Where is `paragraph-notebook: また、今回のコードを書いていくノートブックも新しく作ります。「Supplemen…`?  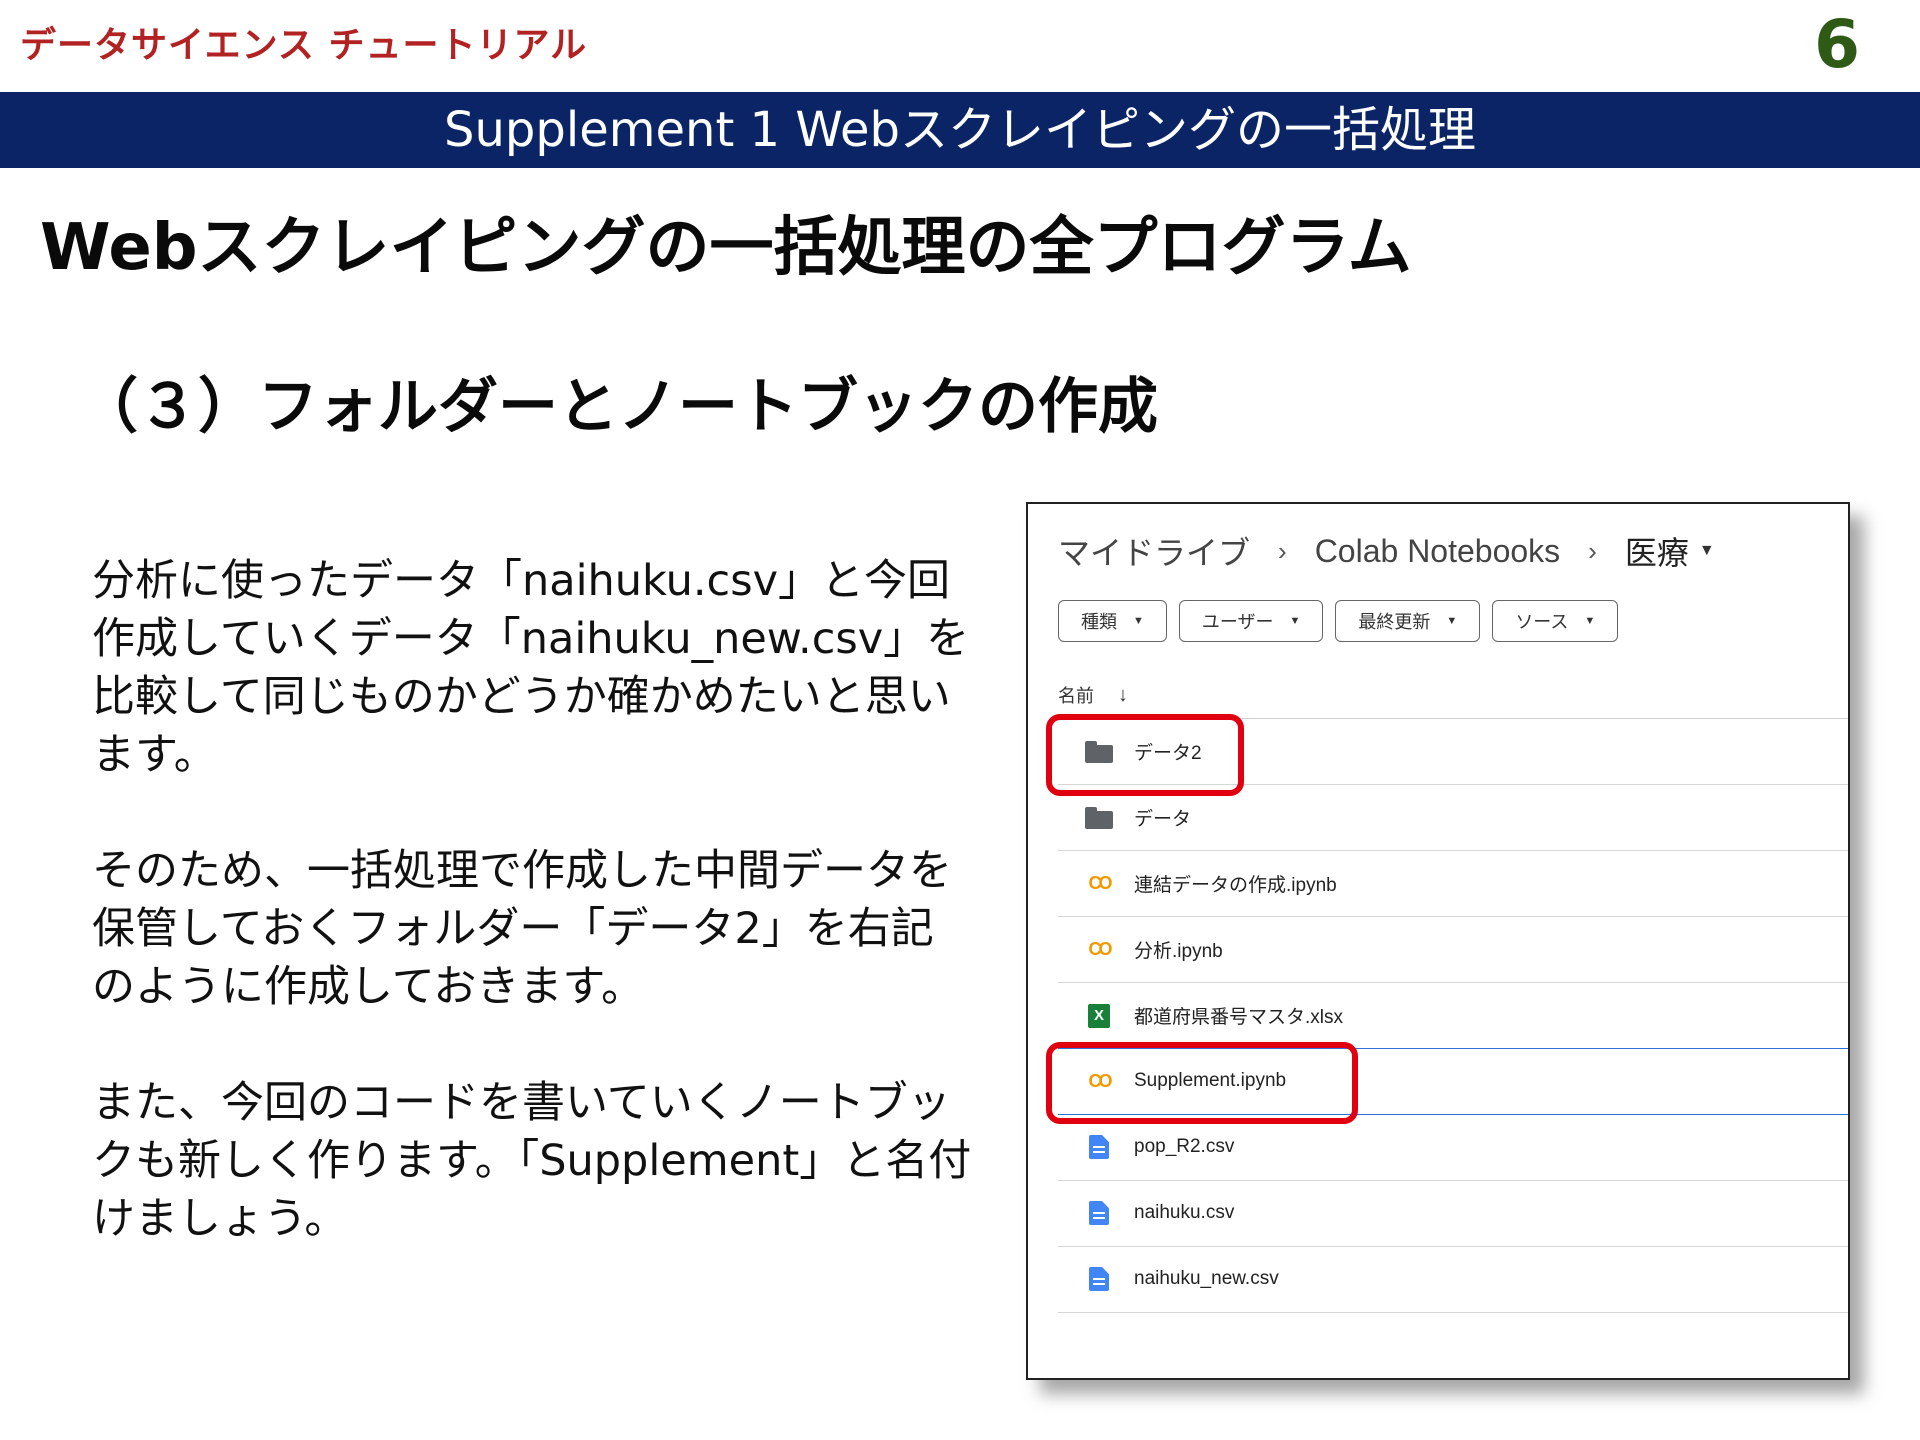 paragraph-notebook: また、今回のコードを書いていくノートブックも新しく作ります。「Supplemen… is located at coordinates (532, 1161).